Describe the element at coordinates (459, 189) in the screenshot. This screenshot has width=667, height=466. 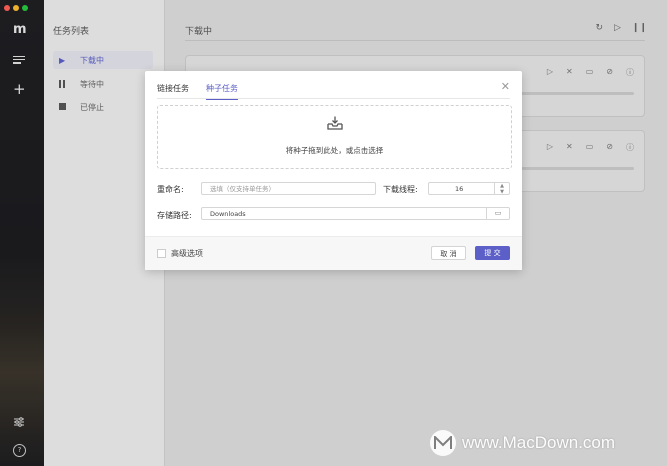
I see `threads-value: 16` at that location.